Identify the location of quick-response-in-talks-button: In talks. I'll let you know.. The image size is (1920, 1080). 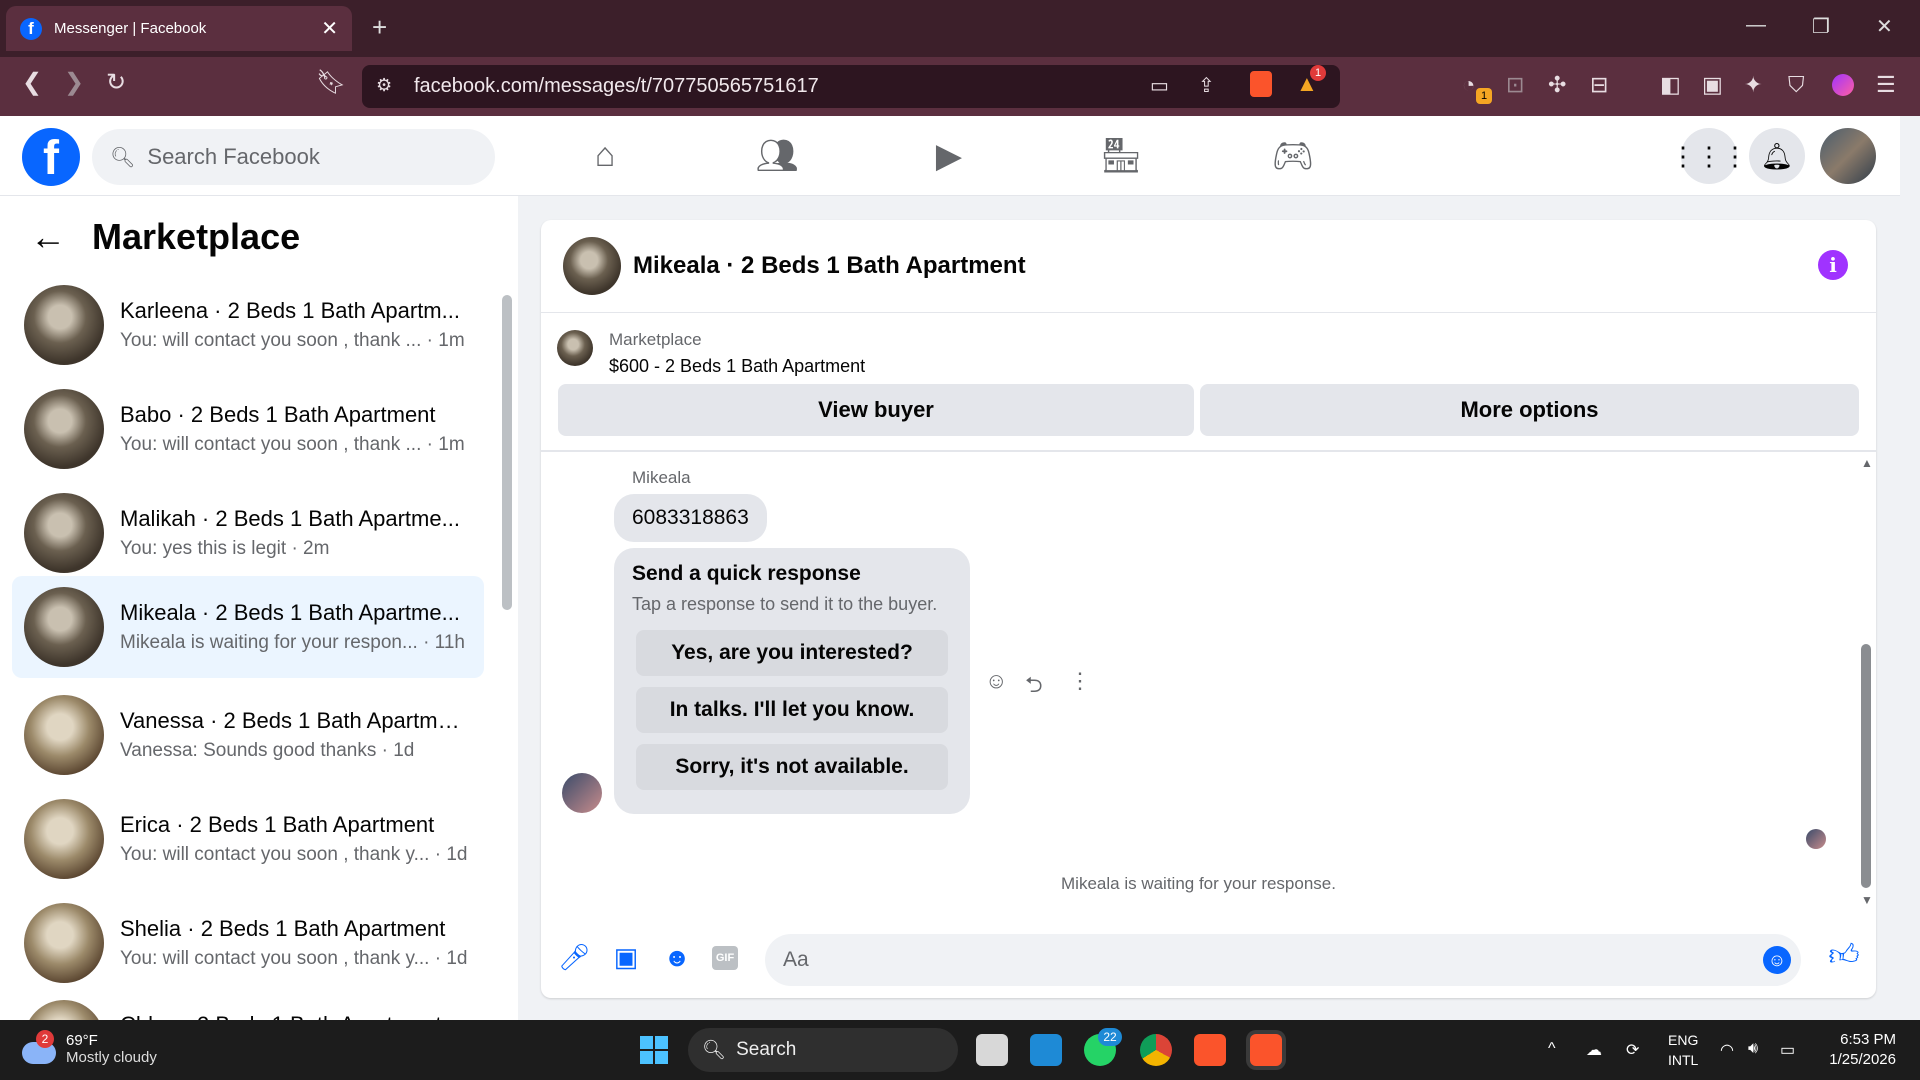
(792, 710).